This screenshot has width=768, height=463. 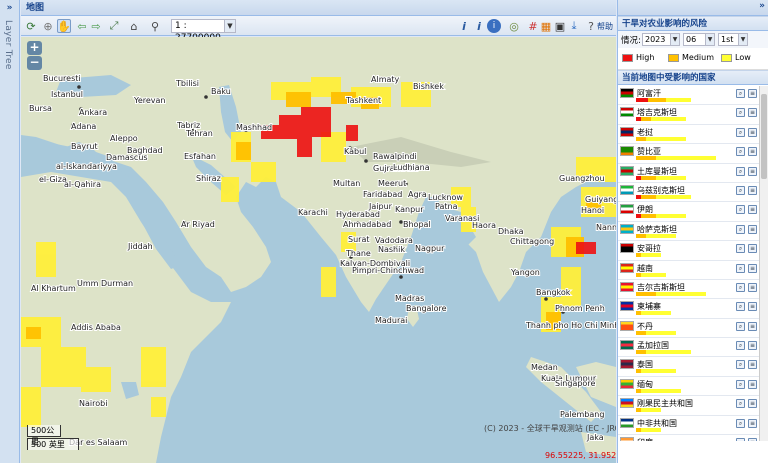 What do you see at coordinates (134, 26) in the screenshot?
I see `home-icon: ⌂` at bounding box center [134, 26].